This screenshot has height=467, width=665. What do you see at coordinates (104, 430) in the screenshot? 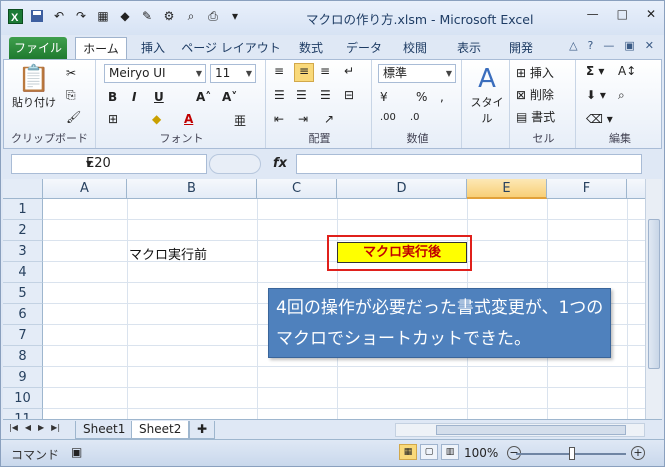
I see `sheet-tab-sheet1: Sheet1` at bounding box center [104, 430].